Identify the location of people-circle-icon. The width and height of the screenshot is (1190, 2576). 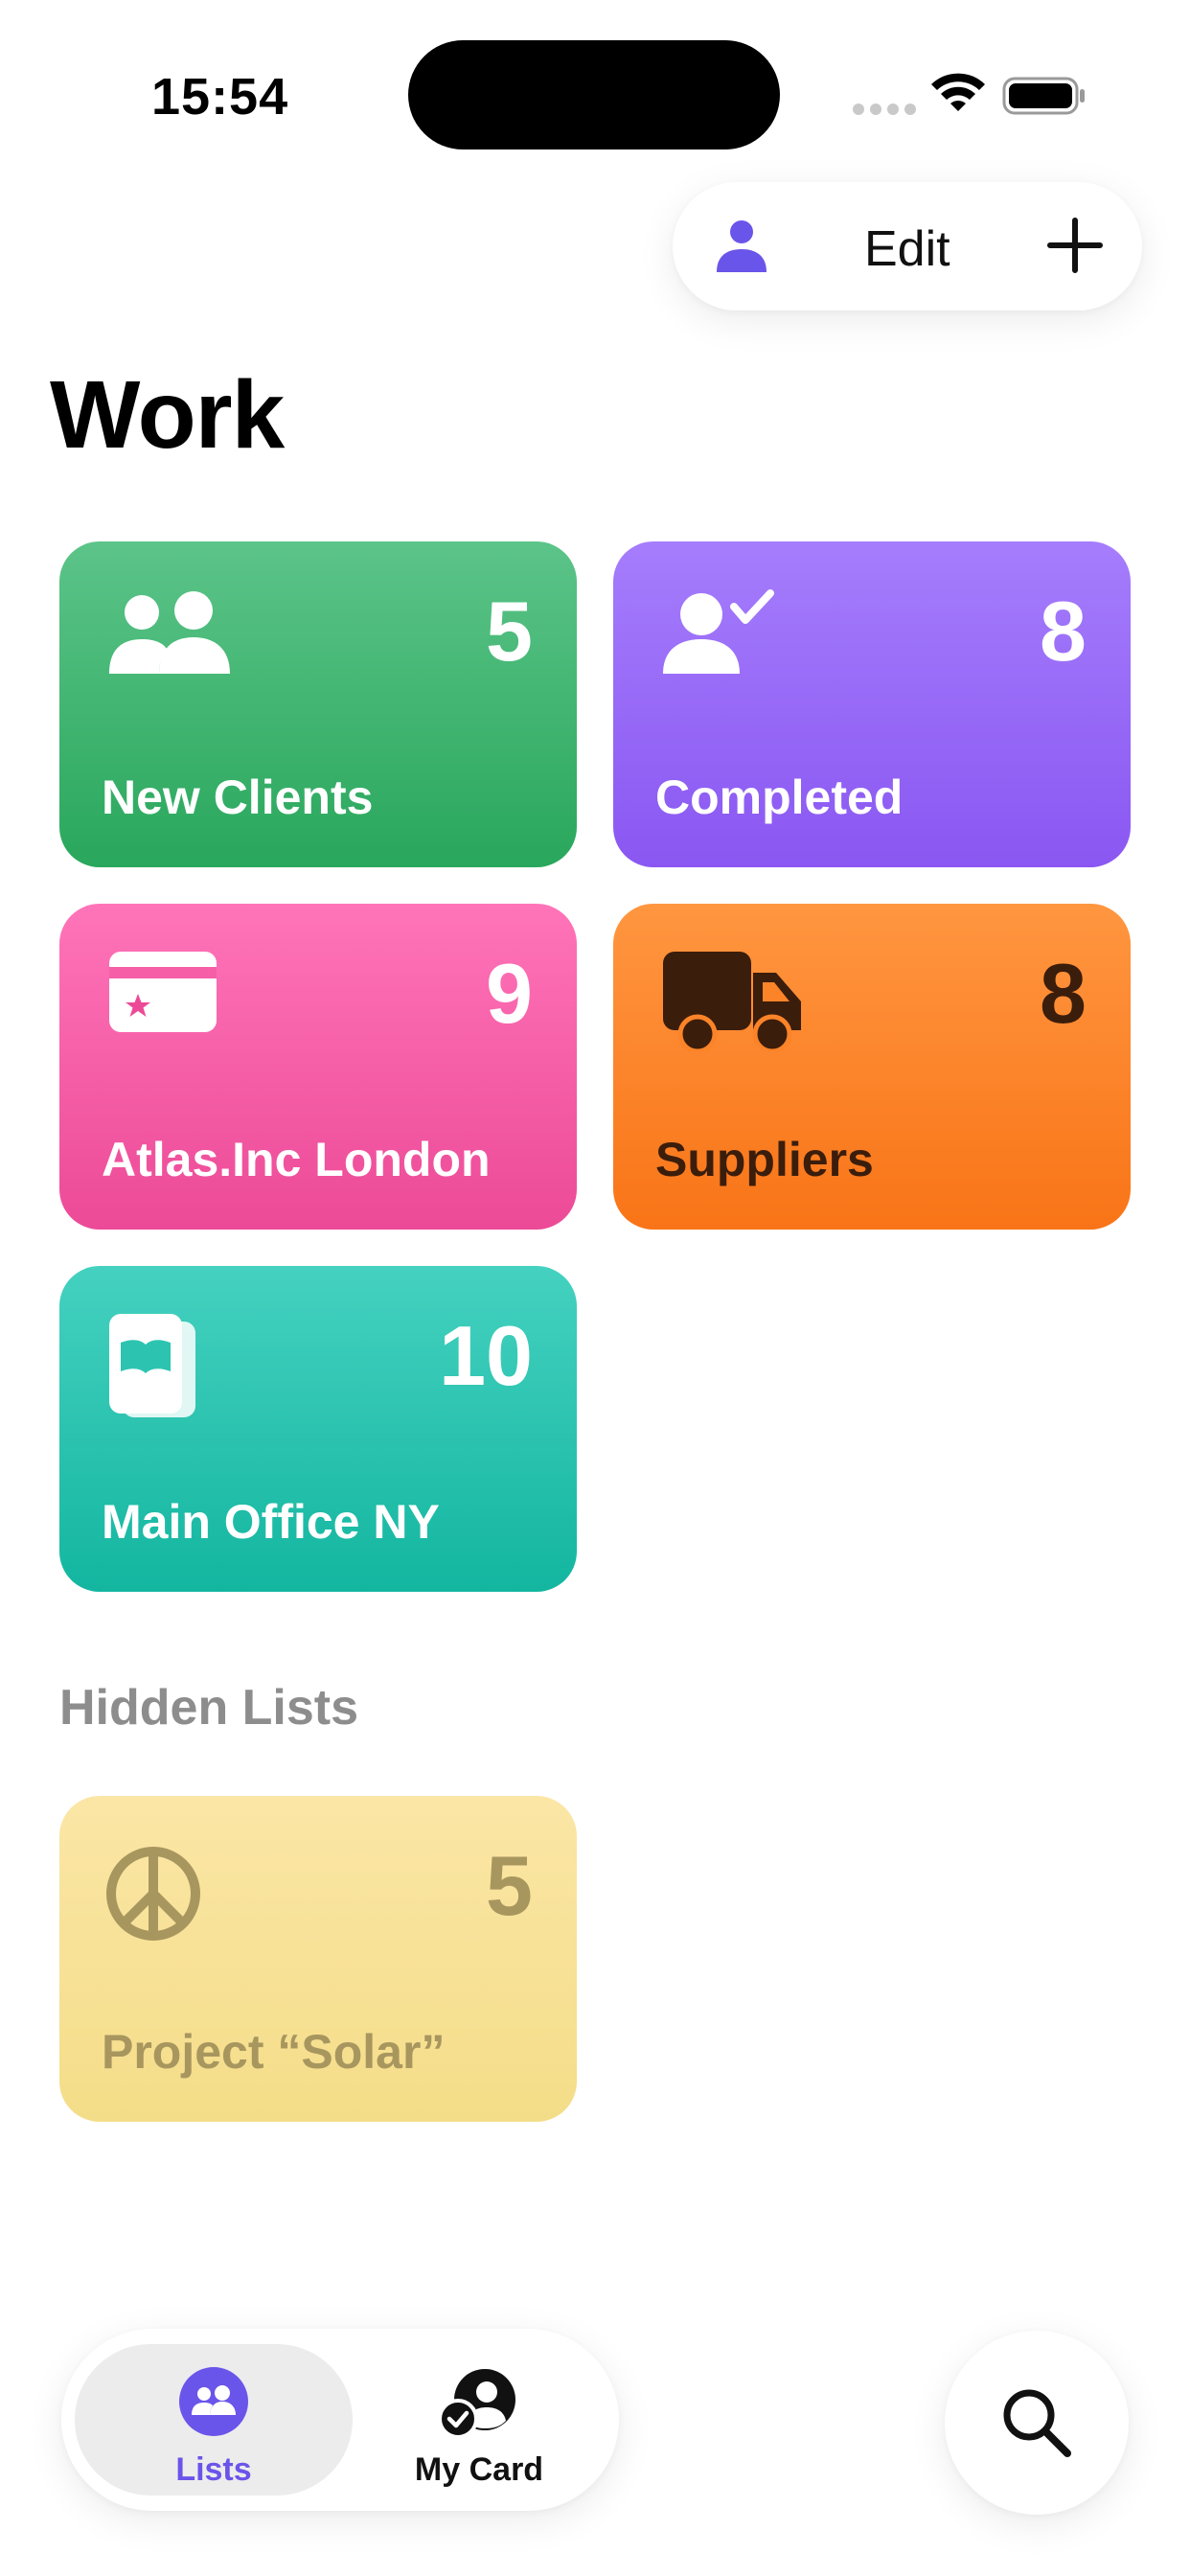
(214, 2401).